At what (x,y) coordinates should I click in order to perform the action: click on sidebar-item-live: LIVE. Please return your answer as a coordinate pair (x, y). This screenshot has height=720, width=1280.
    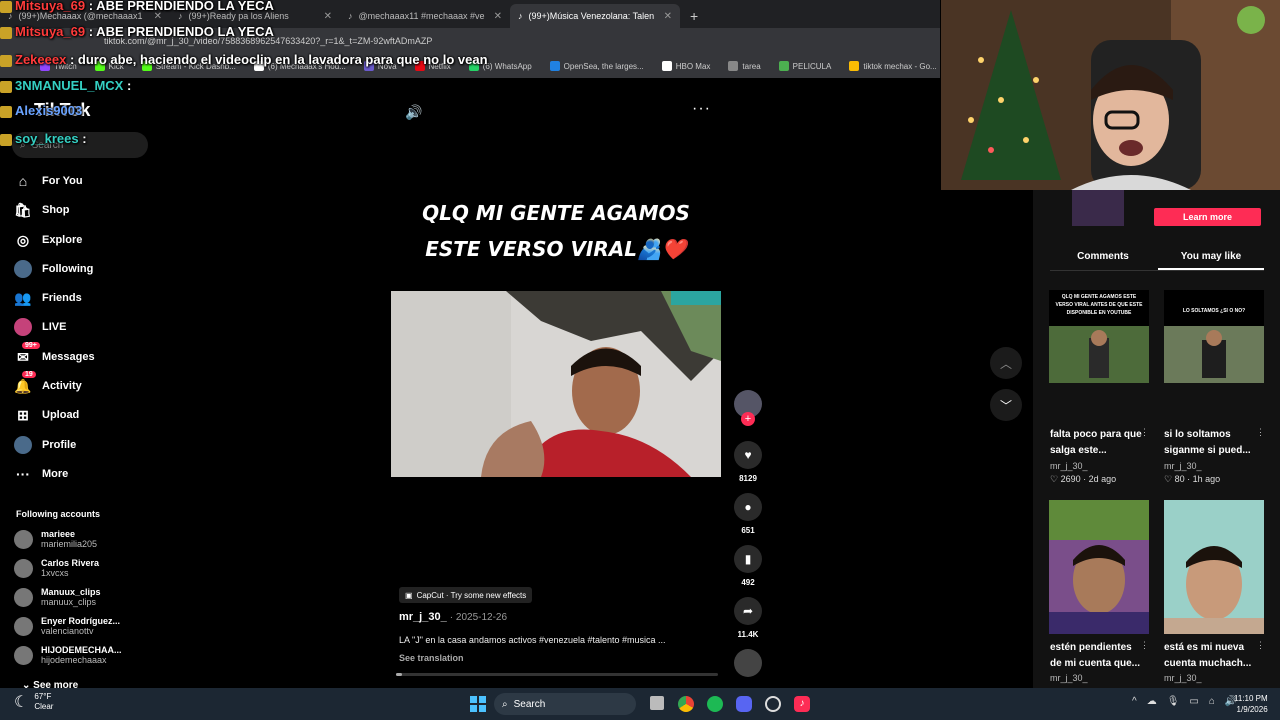
    Looking at the image, I should click on (40, 327).